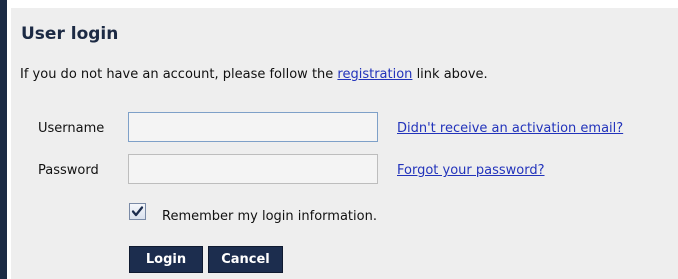  What do you see at coordinates (450, 74) in the screenshot?
I see `intro-text-after: link above.` at bounding box center [450, 74].